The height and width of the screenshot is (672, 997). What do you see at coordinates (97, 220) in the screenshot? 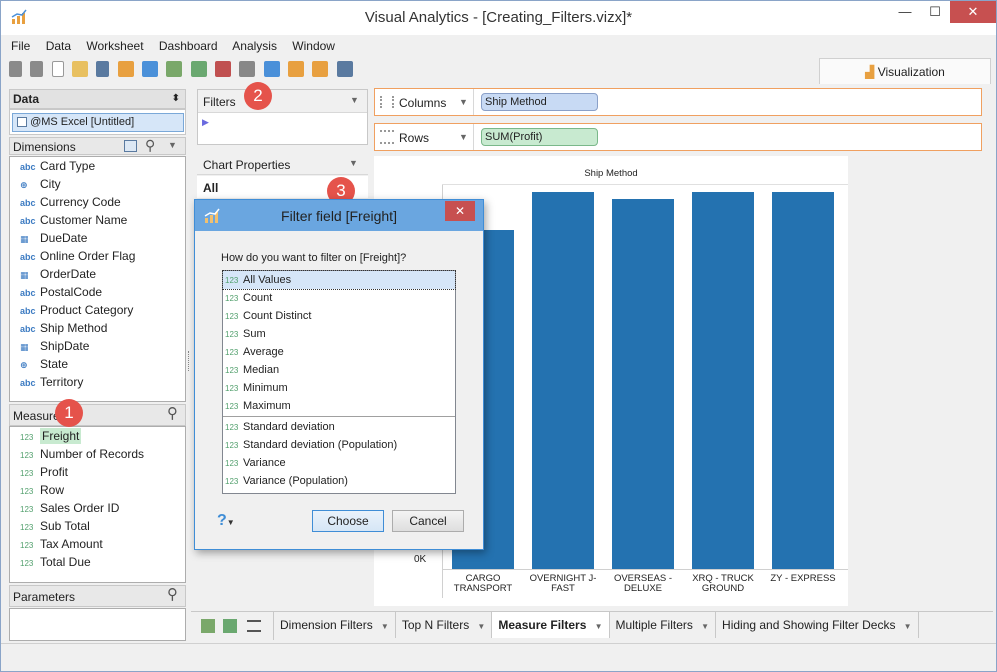
I see `field-item: abc Customer Name` at bounding box center [97, 220].